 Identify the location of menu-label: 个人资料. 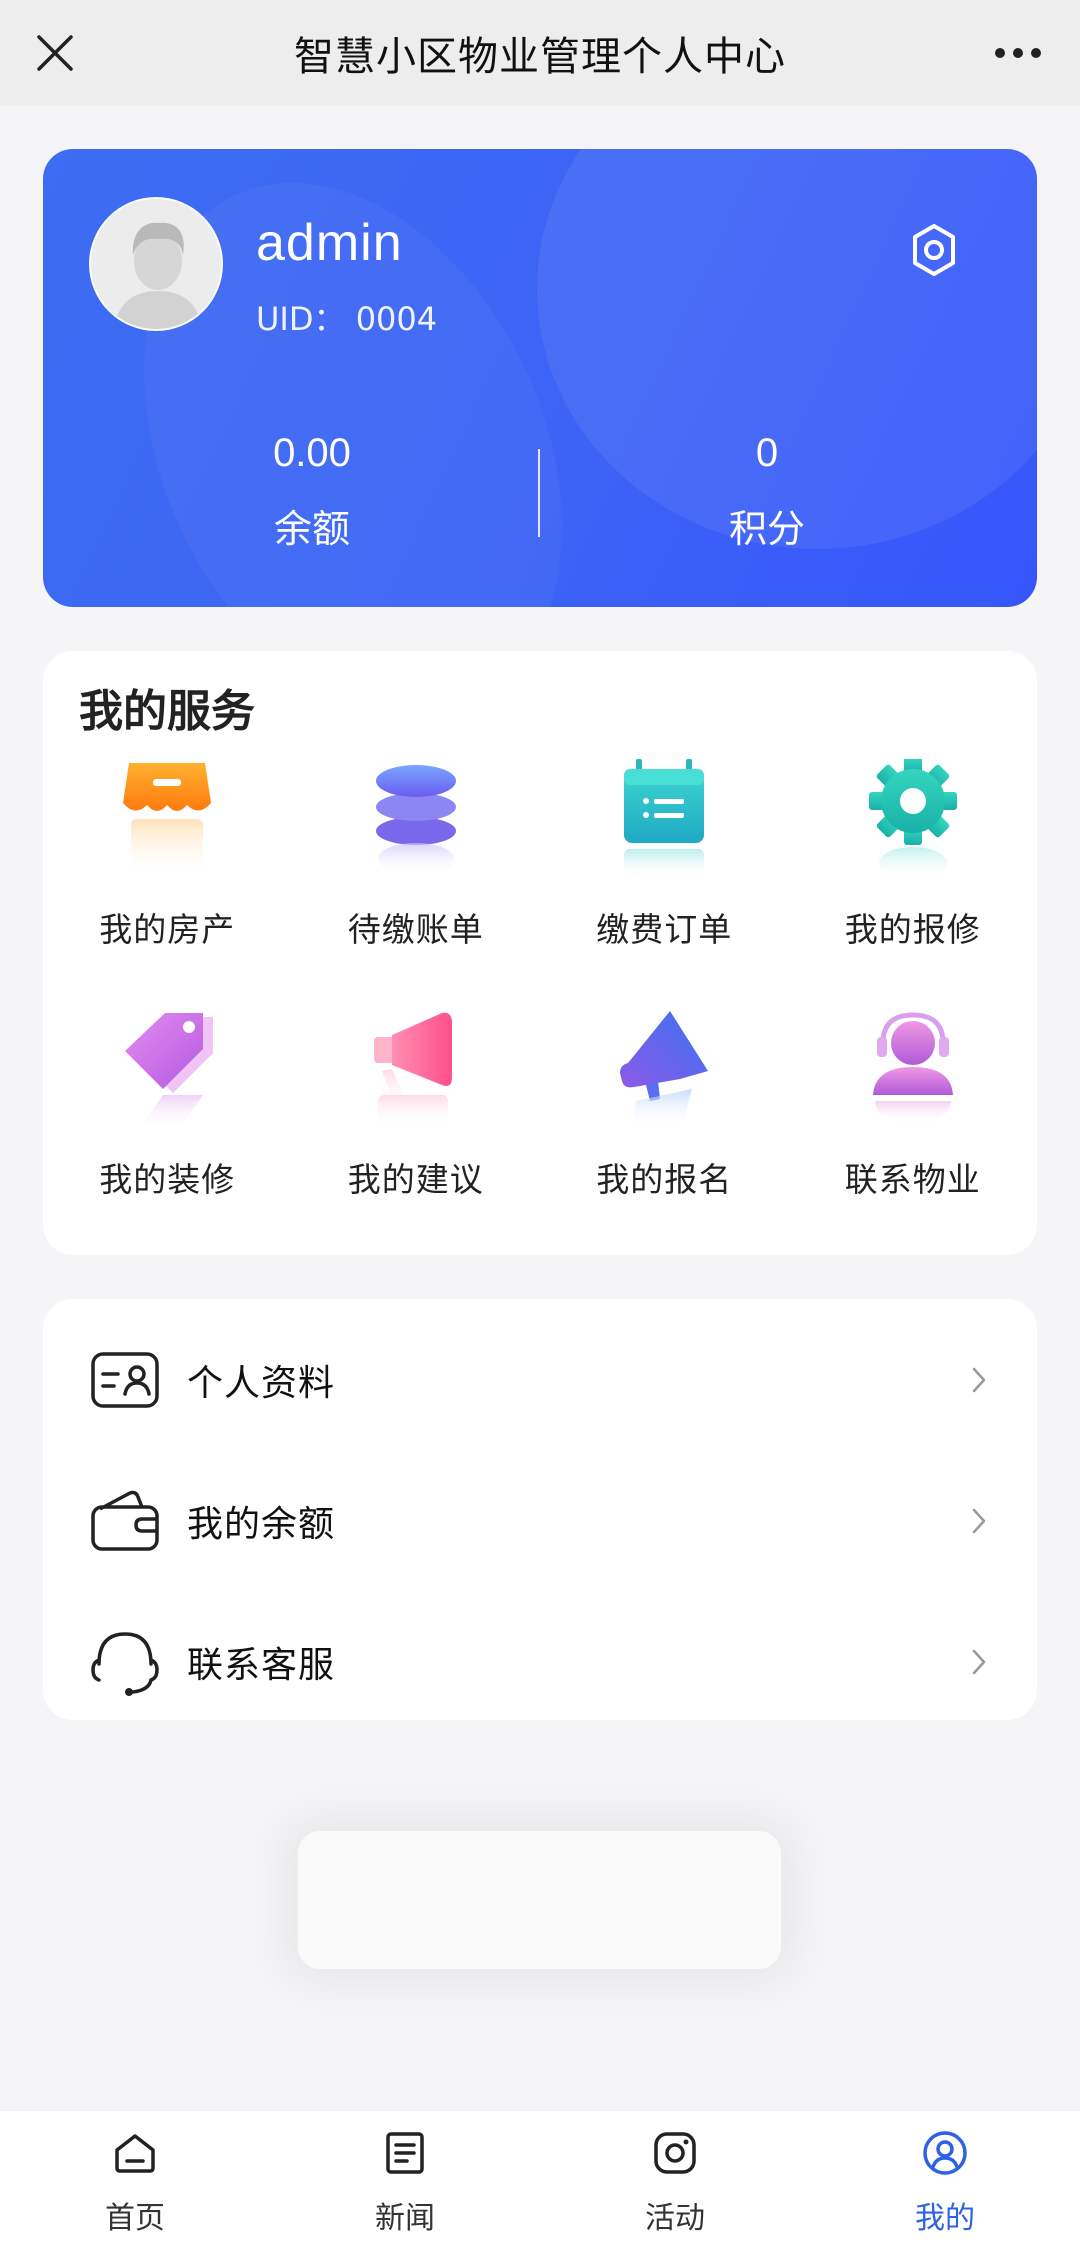
(261, 1383).